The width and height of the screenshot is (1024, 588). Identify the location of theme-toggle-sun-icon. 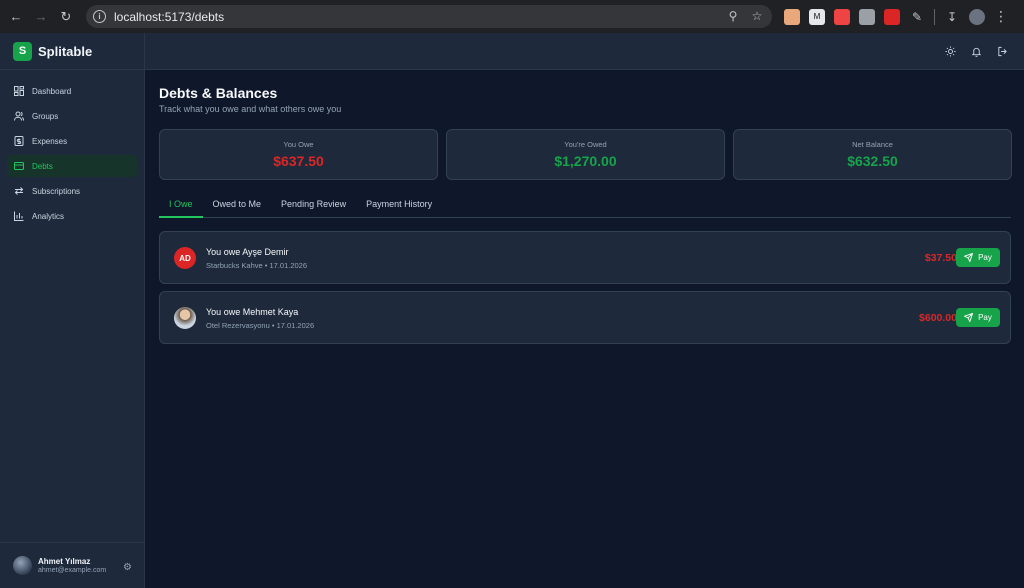
(950, 51).